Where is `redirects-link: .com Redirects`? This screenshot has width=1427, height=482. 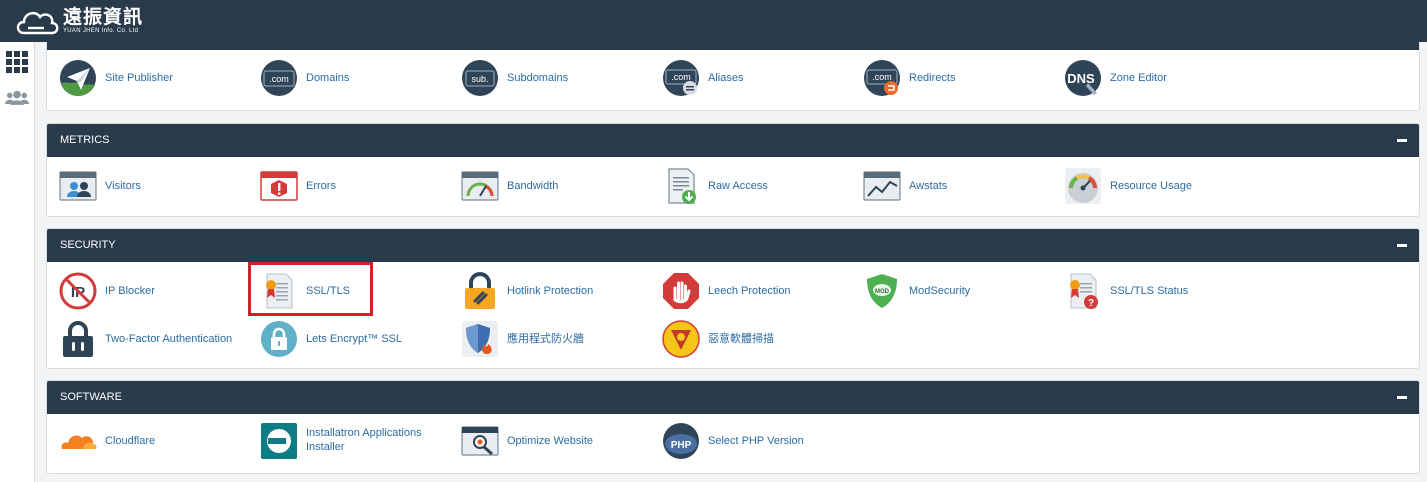
redirects-link: .com Redirects is located at coordinates (946, 78).